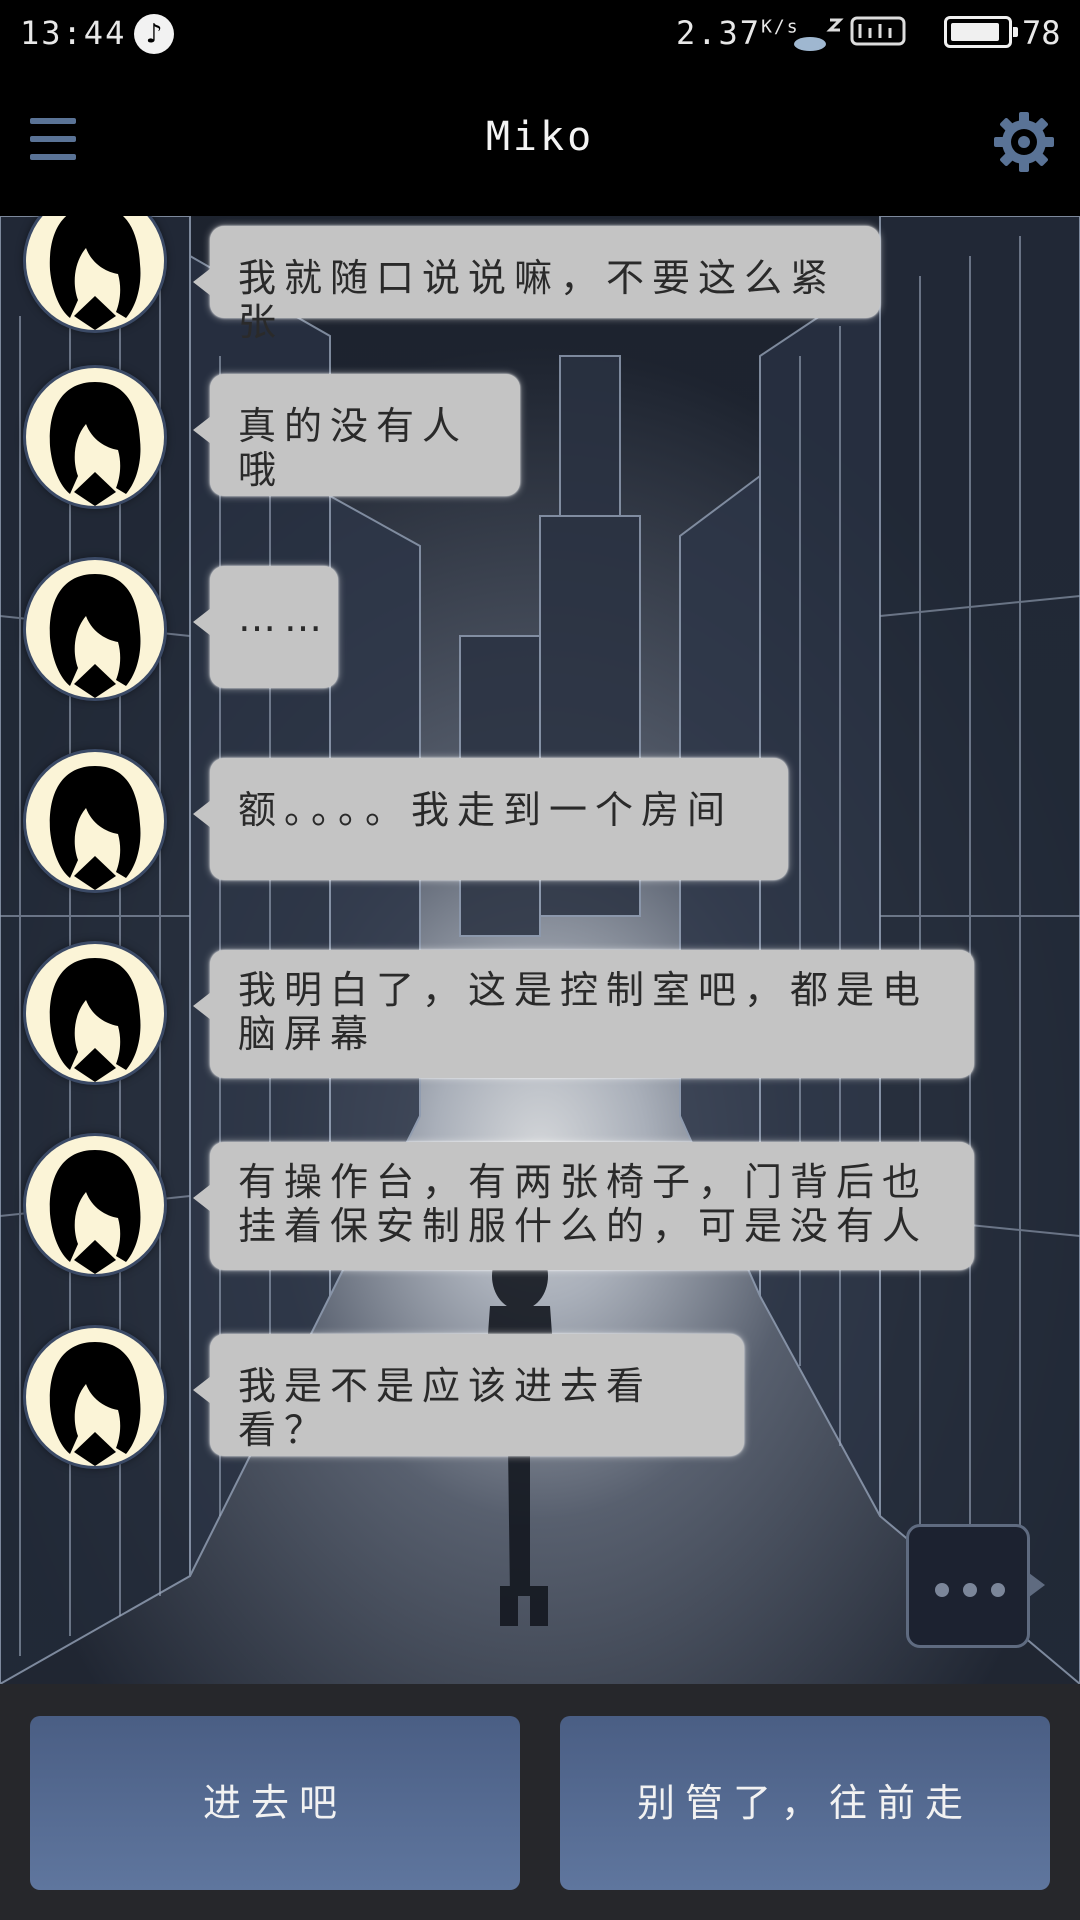 The width and height of the screenshot is (1080, 1920). What do you see at coordinates (540, 35) in the screenshot?
I see `status-bar: 13:44 ♪ 2.37K/s 78` at bounding box center [540, 35].